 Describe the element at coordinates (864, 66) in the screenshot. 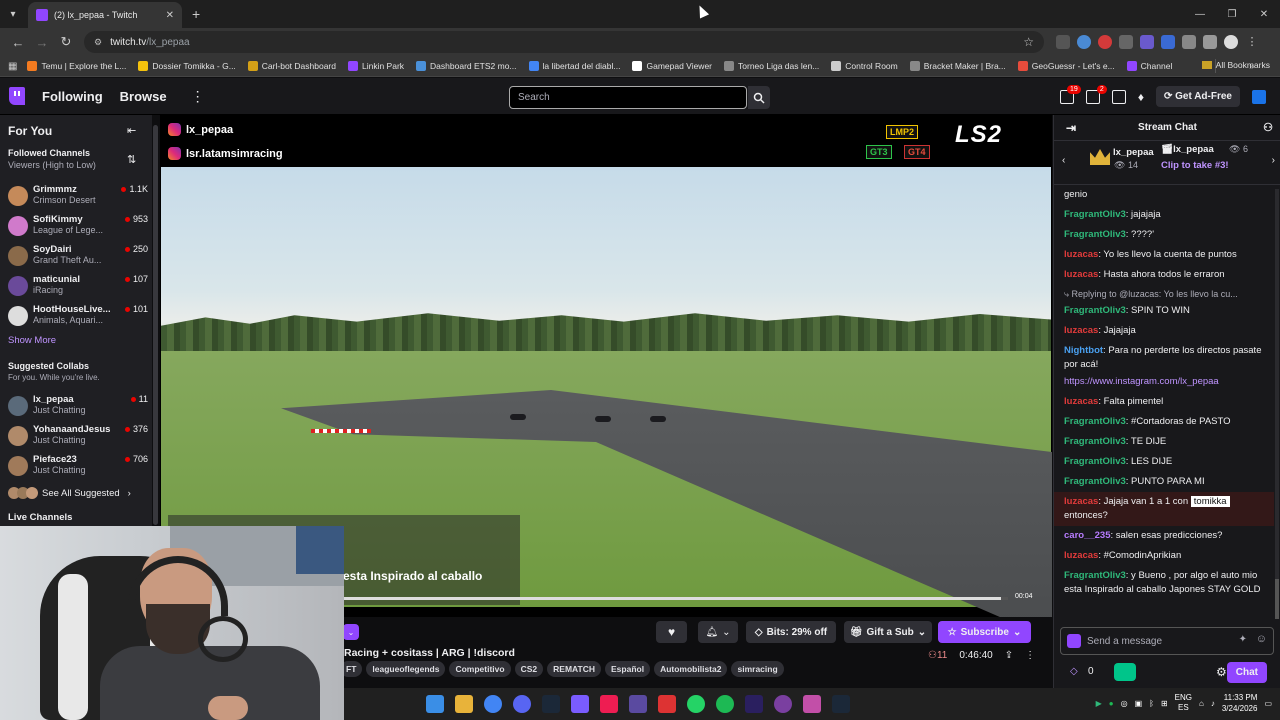

I see `bookmark-item: Control Room` at that location.